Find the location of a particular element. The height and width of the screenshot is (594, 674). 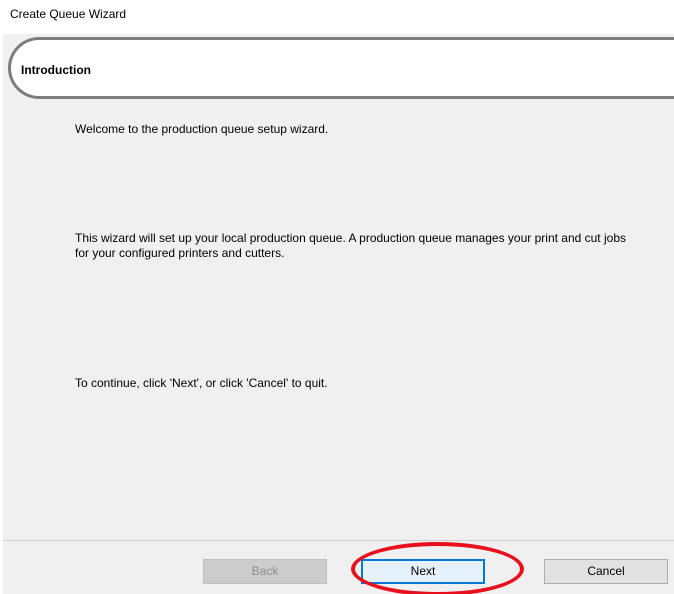

title-bar: Create Queue Wizard is located at coordinates (337, 17).